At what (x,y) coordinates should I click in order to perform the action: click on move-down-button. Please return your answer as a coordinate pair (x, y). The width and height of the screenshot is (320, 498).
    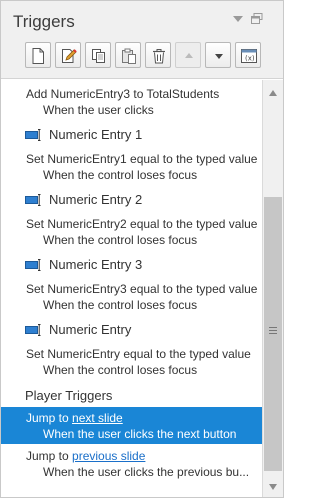
    Looking at the image, I should click on (218, 55).